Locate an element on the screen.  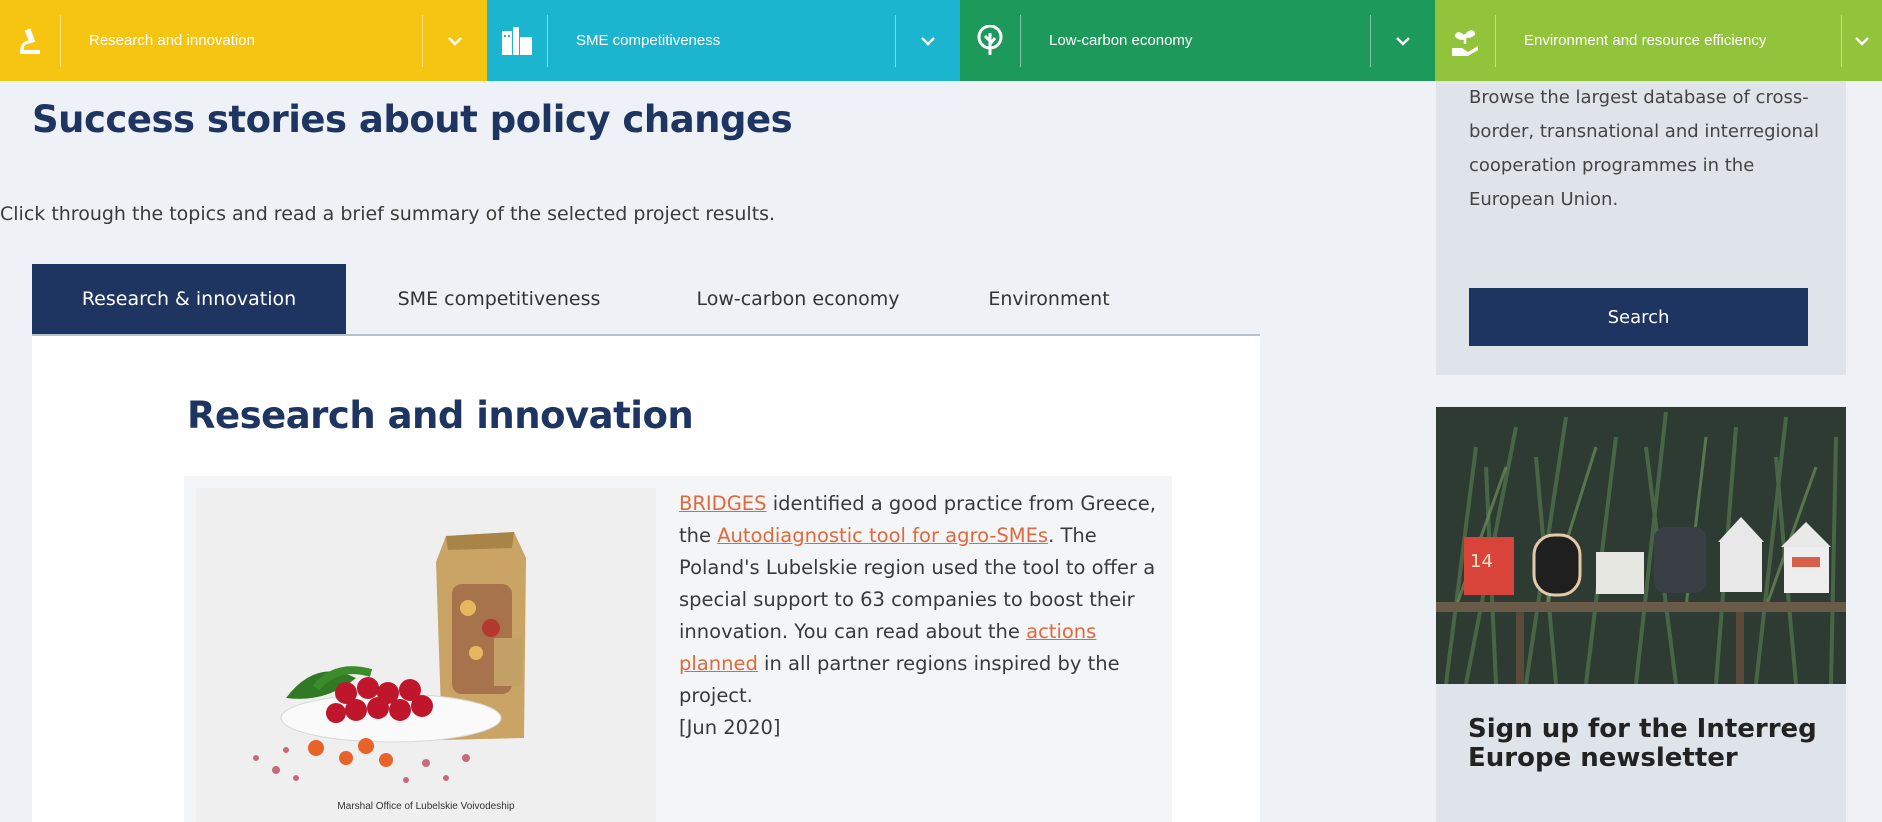
section-title: Research and innovation is located at coordinates (440, 415).